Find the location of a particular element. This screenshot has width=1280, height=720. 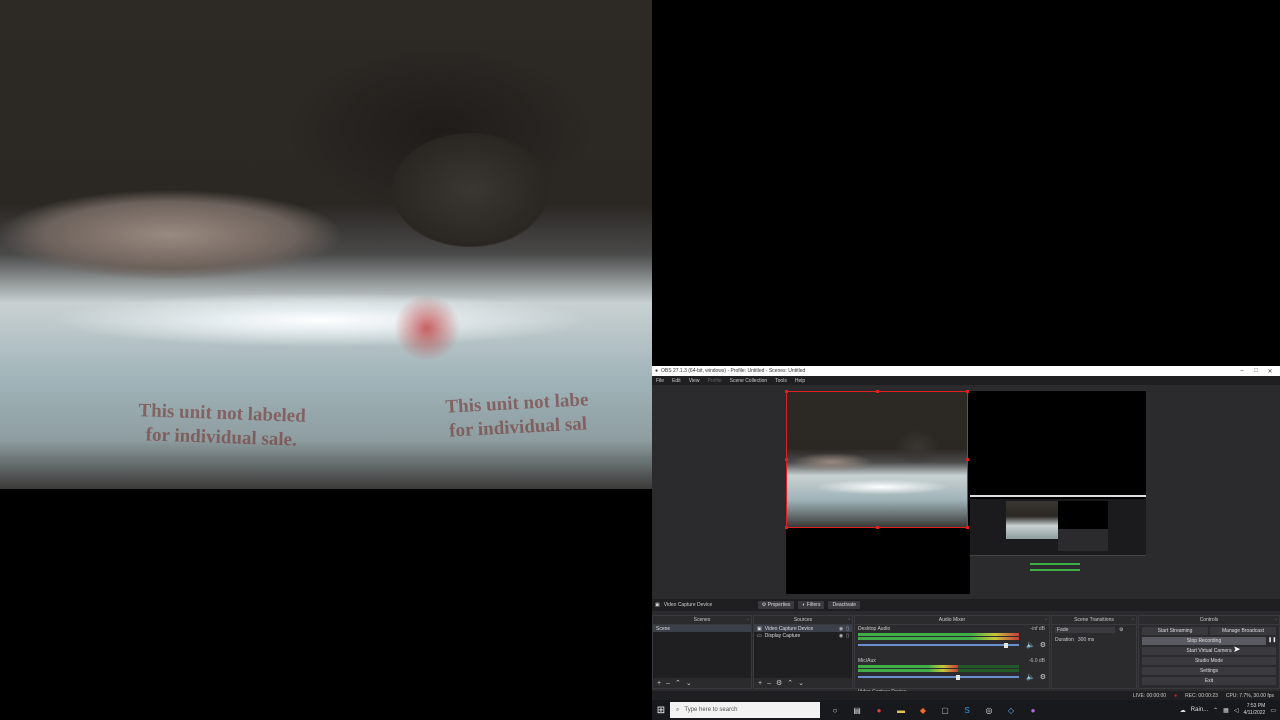

manage-broadcast-button: Manage Broadcast is located at coordinates (1243, 631).